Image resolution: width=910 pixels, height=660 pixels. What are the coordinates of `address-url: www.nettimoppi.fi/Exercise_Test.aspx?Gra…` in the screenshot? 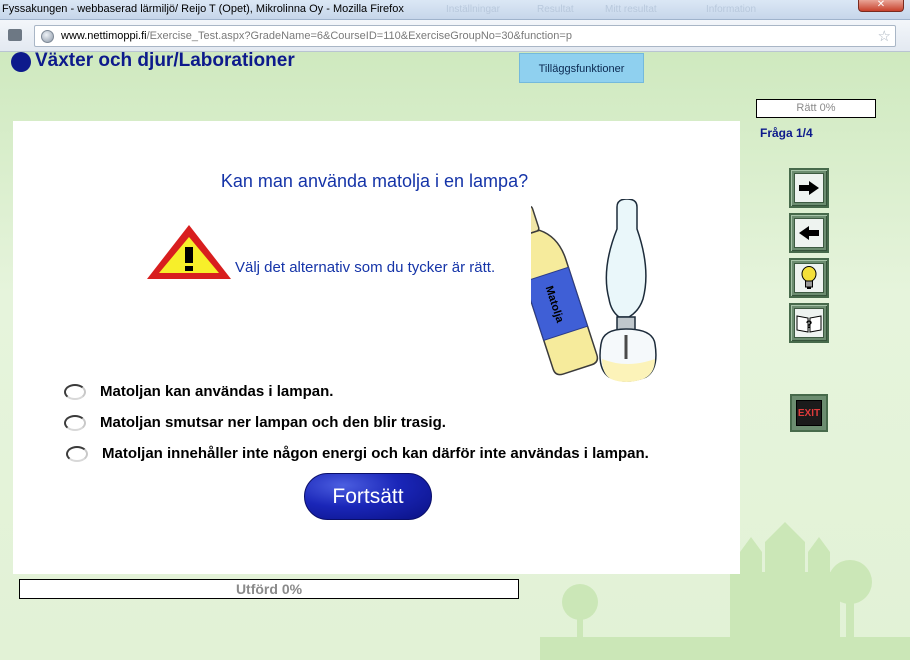 It's located at (316, 36).